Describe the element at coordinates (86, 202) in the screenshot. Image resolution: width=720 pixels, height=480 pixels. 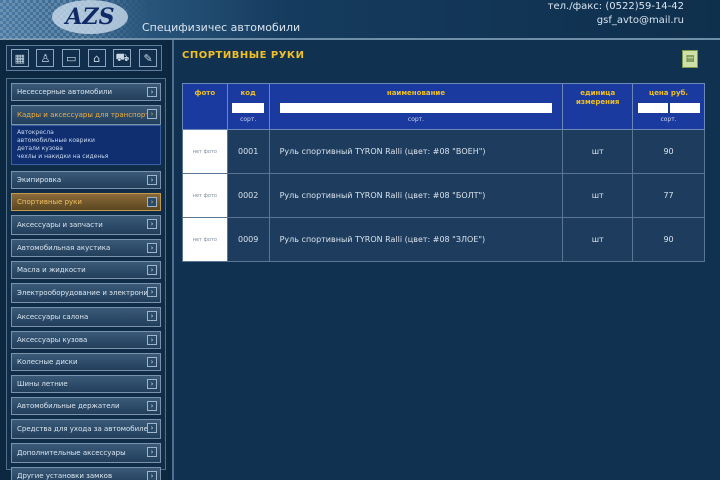
I see `menu-item-active: Спортивные руки ›` at that location.